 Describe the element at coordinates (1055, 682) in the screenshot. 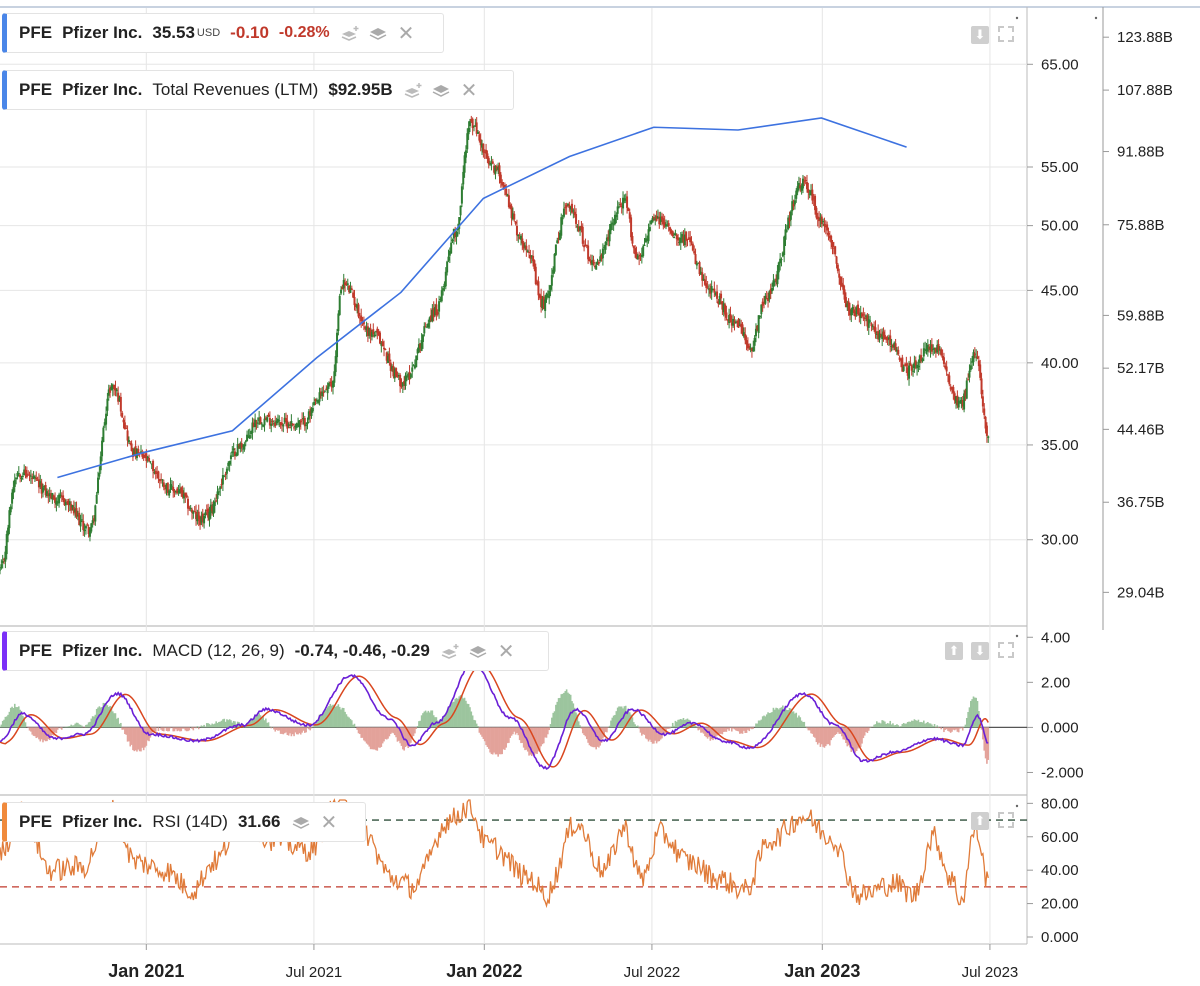

I see `macd-tick-label: 2.00` at that location.